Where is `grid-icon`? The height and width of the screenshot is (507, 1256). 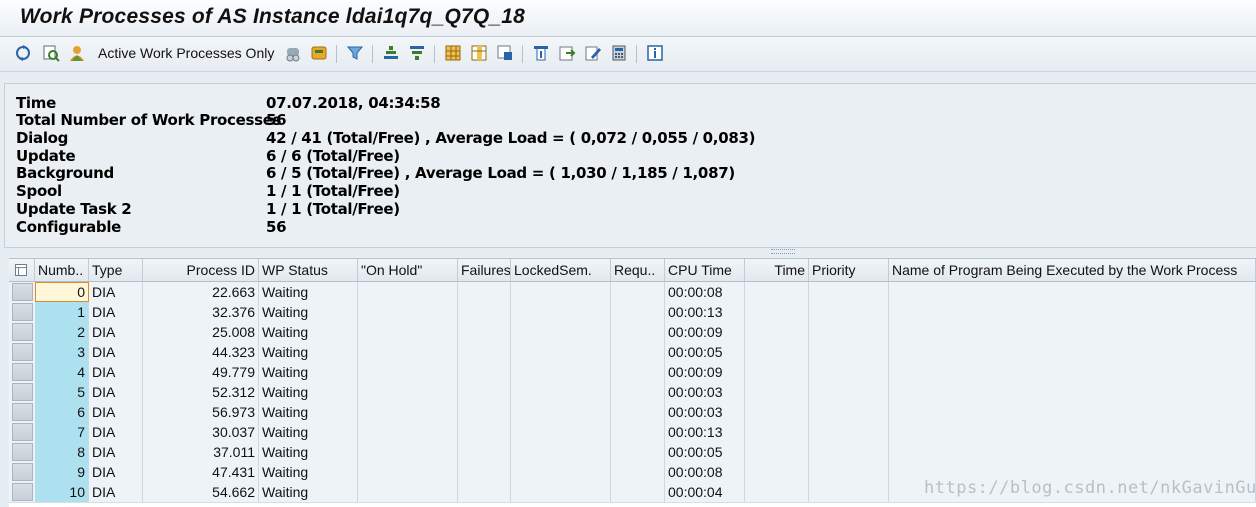 grid-icon is located at coordinates (453, 53).